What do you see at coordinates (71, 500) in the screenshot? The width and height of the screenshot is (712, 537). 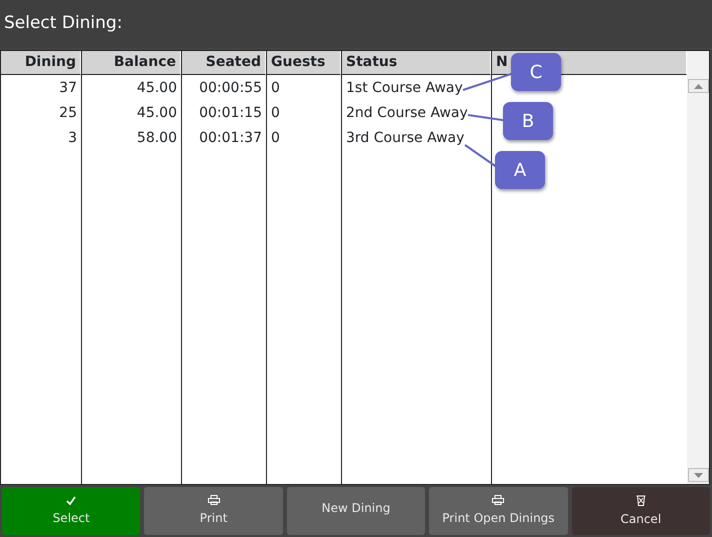 I see `check-icon` at bounding box center [71, 500].